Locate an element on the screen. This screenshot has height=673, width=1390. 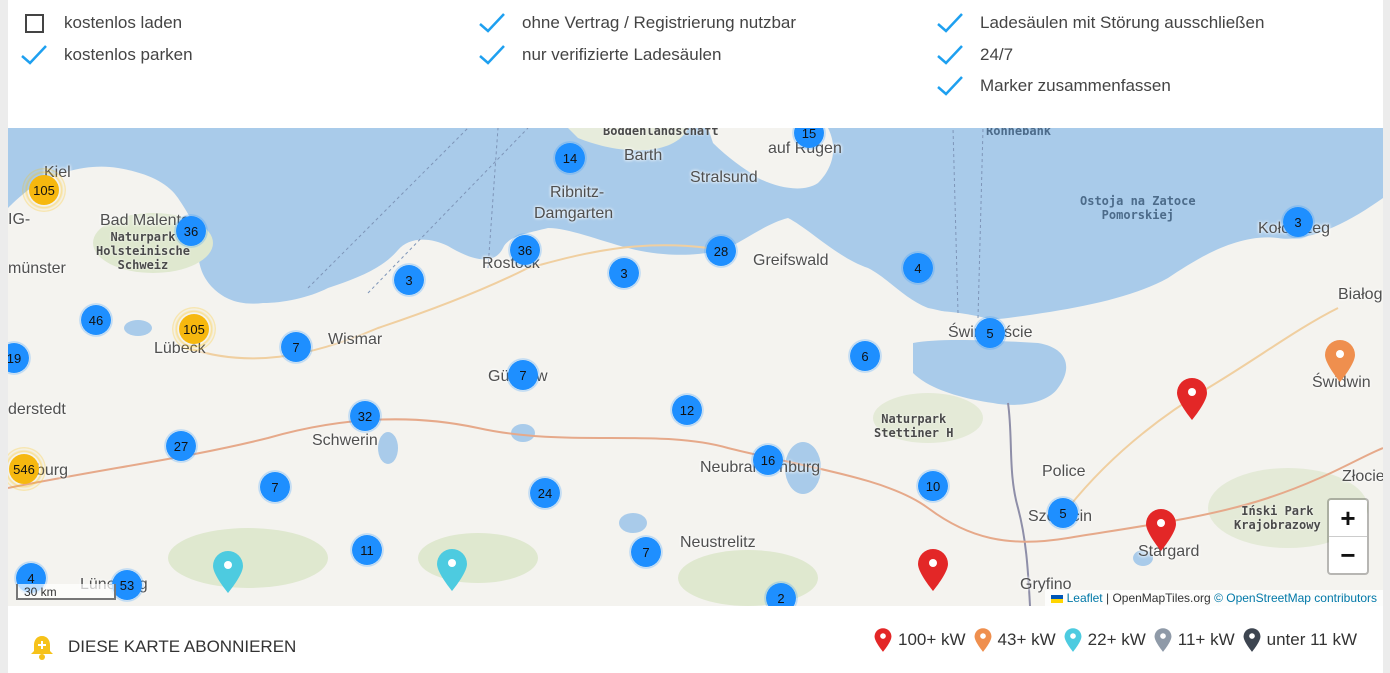
cluster-marker: 28 is located at coordinates (721, 251).